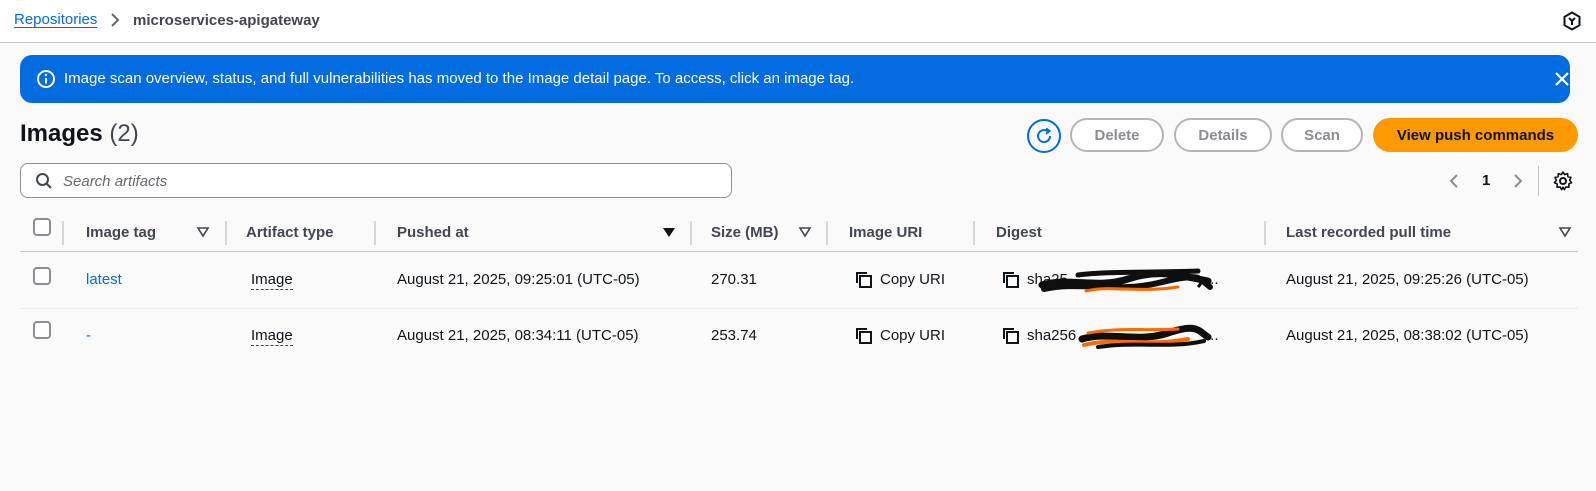  Describe the element at coordinates (124, 133) in the screenshot. I see `image-count: (2)` at that location.